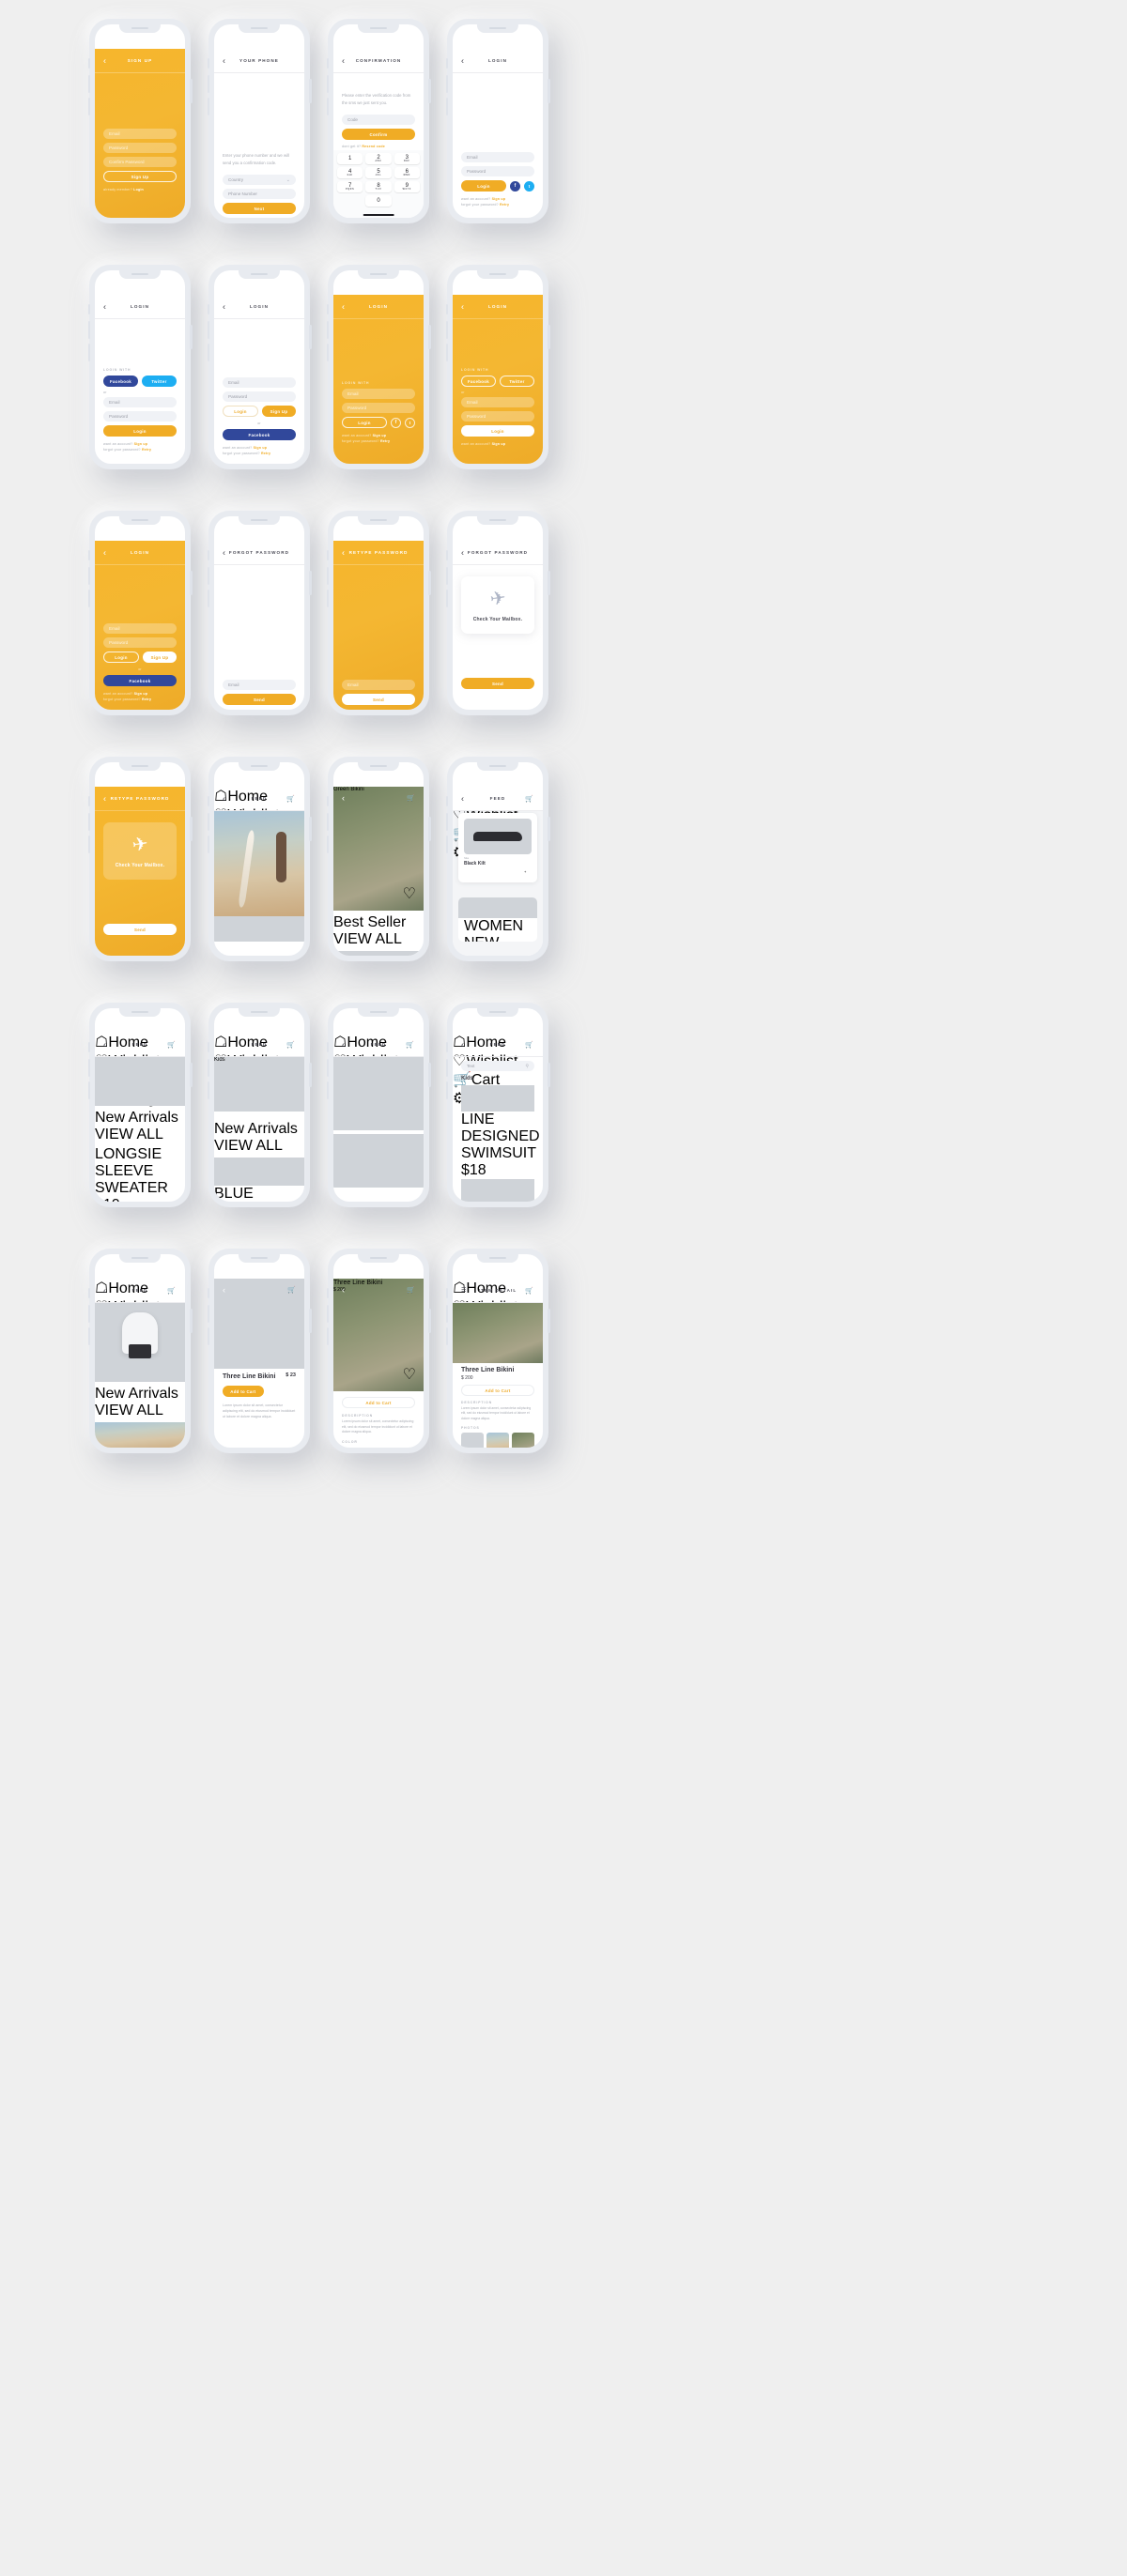 The height and width of the screenshot is (2576, 1127). Describe the element at coordinates (379, 134) in the screenshot. I see `confirm-button: Confirm` at that location.